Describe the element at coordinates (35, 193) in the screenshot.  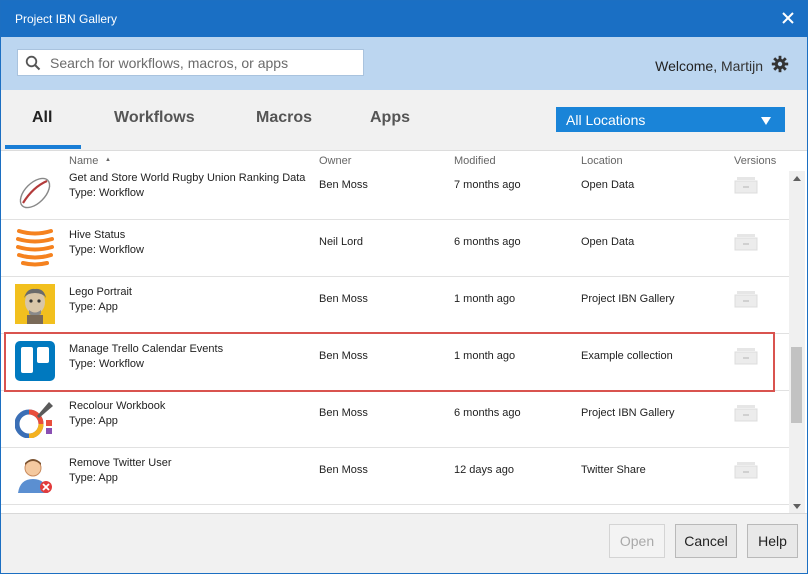
I see `rugby-ball-icon` at that location.